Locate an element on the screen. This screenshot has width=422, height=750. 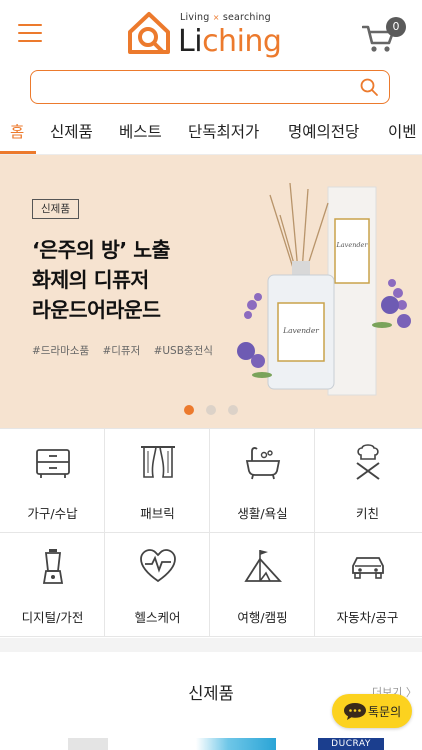
category-kitchen: 키친 is located at coordinates (368, 481).